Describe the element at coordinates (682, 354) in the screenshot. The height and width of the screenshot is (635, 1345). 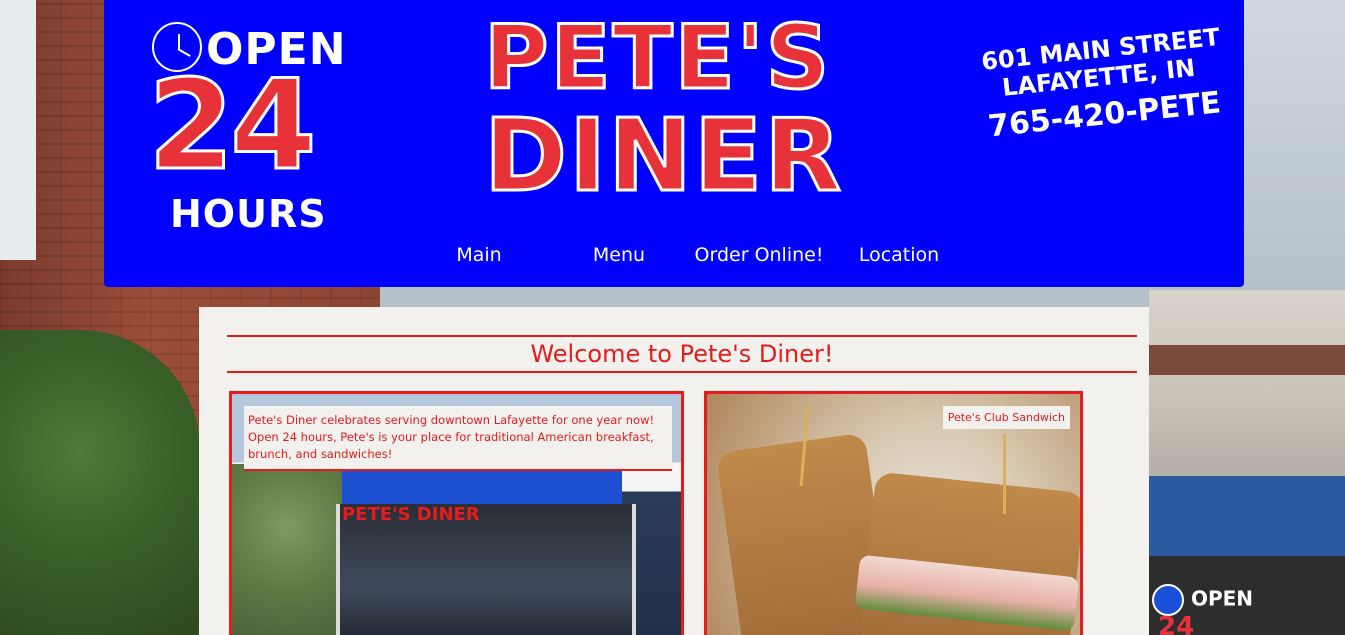
I see `welcome-title: Welcome to Pete's Diner!` at that location.